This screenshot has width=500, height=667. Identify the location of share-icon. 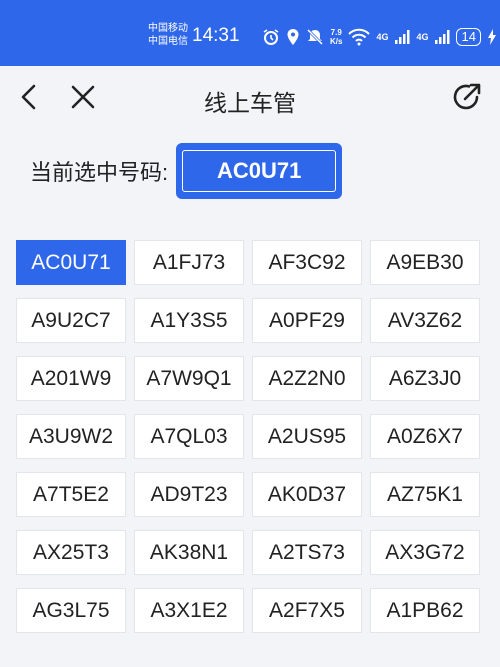
(467, 97).